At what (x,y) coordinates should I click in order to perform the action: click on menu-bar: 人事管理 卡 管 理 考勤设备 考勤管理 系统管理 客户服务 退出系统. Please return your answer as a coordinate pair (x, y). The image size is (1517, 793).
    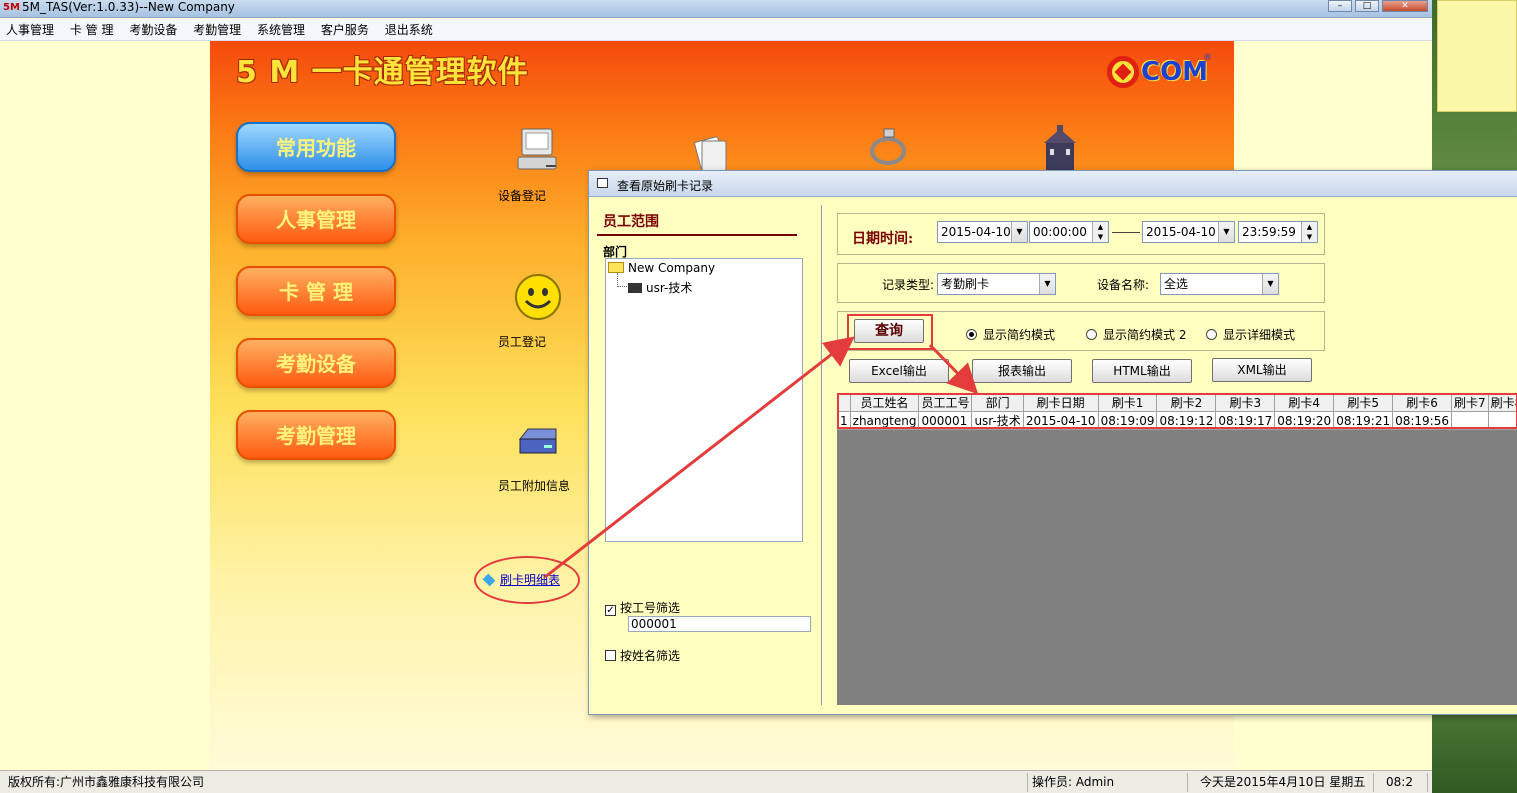
    Looking at the image, I should click on (716, 30).